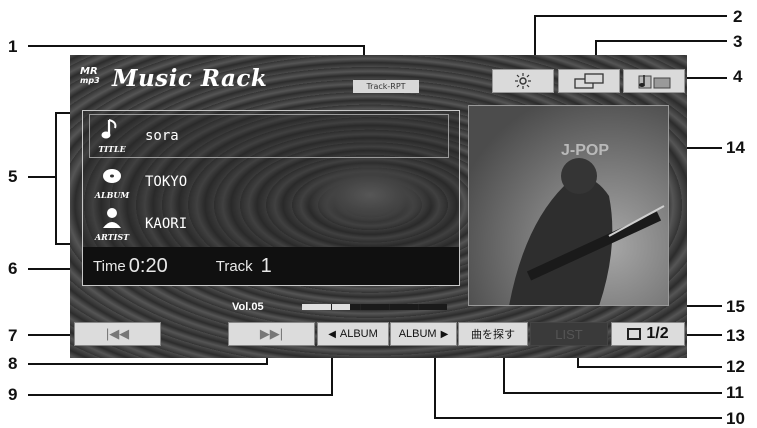 The height and width of the screenshot is (428, 757). Describe the element at coordinates (266, 265) in the screenshot. I see `track-number: 1` at that location.